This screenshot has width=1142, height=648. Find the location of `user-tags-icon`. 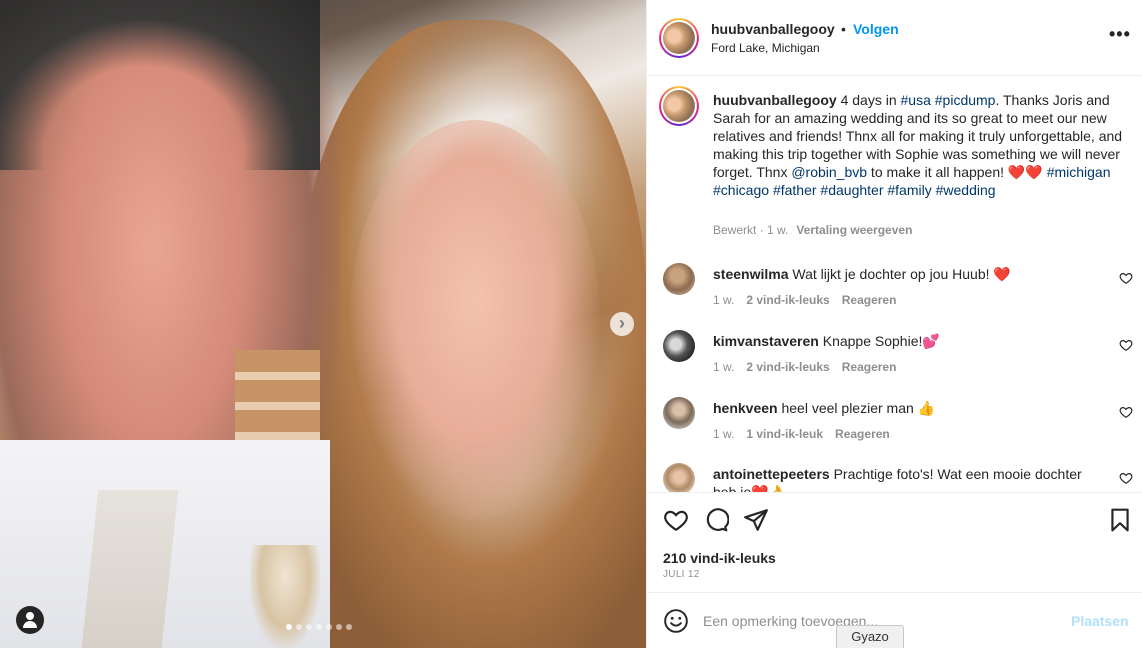

user-tags-icon is located at coordinates (30, 620).